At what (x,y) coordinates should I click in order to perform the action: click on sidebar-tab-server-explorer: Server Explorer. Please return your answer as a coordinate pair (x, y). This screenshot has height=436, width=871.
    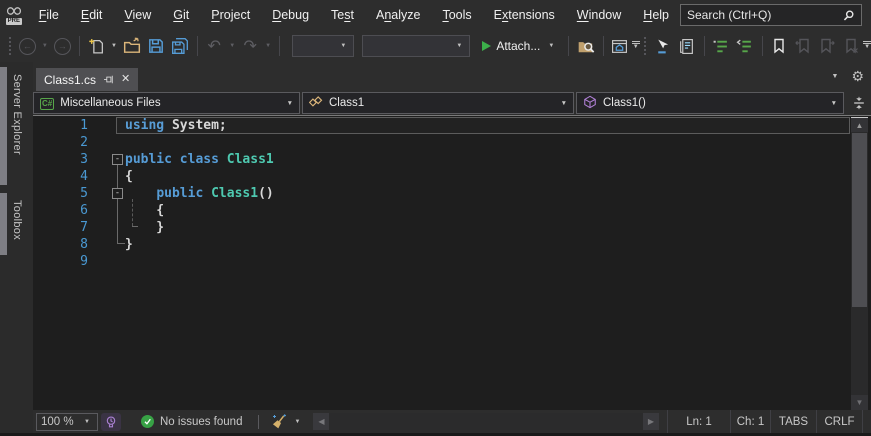
    Looking at the image, I should click on (16, 126).